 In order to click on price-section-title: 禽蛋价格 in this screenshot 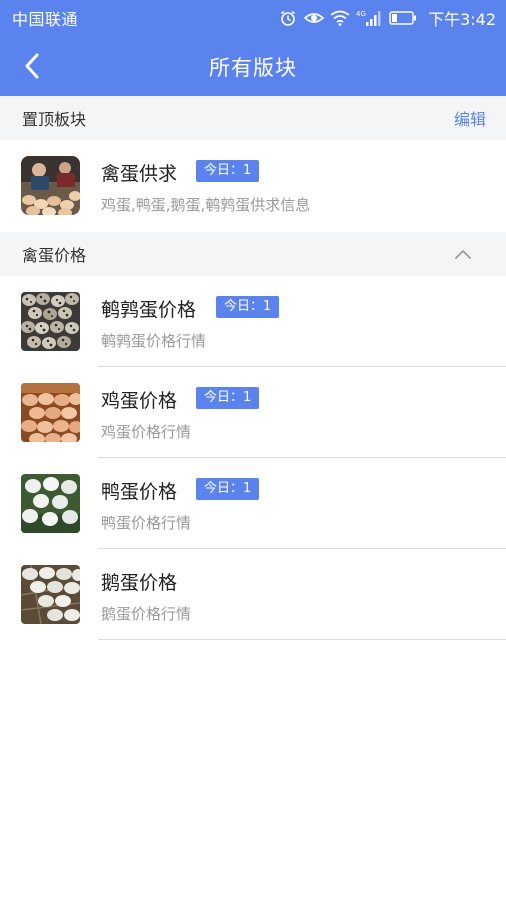, I will do `click(54, 255)`.